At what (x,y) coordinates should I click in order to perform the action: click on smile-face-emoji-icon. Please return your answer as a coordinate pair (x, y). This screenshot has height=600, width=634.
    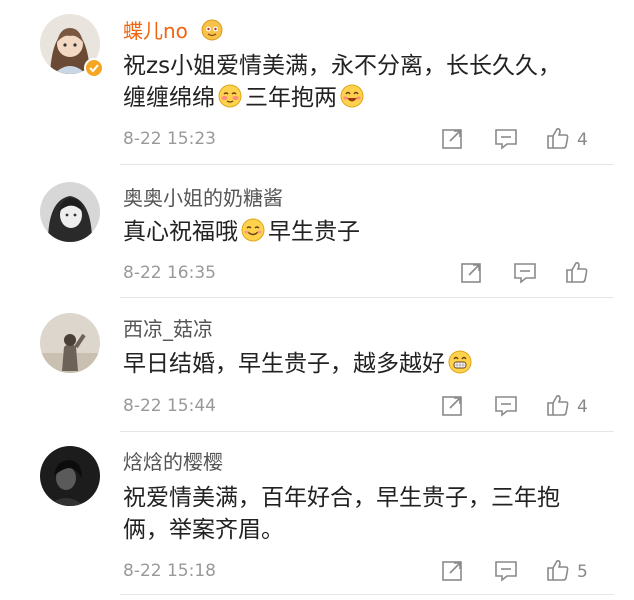
    Looking at the image, I should click on (253, 230).